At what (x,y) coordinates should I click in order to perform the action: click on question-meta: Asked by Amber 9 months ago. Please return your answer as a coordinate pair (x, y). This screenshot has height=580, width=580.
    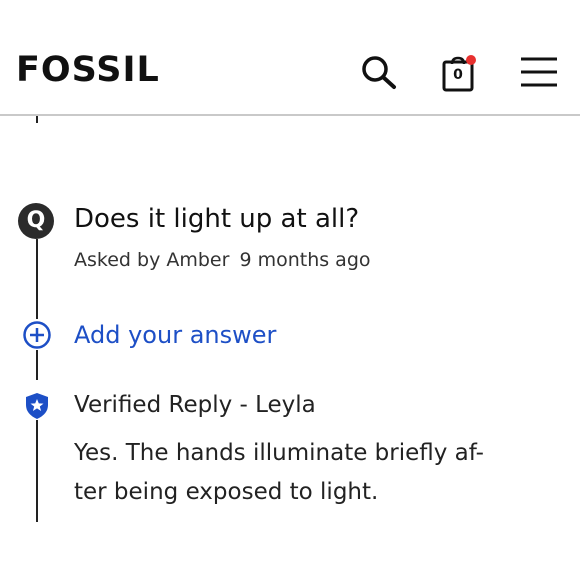
    Looking at the image, I should click on (222, 260).